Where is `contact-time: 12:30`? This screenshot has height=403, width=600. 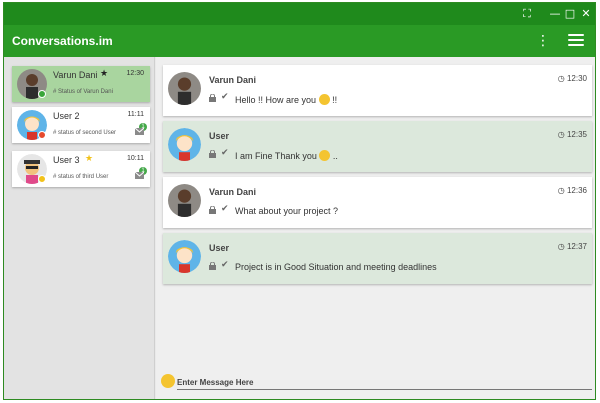 contact-time: 12:30 is located at coordinates (135, 73).